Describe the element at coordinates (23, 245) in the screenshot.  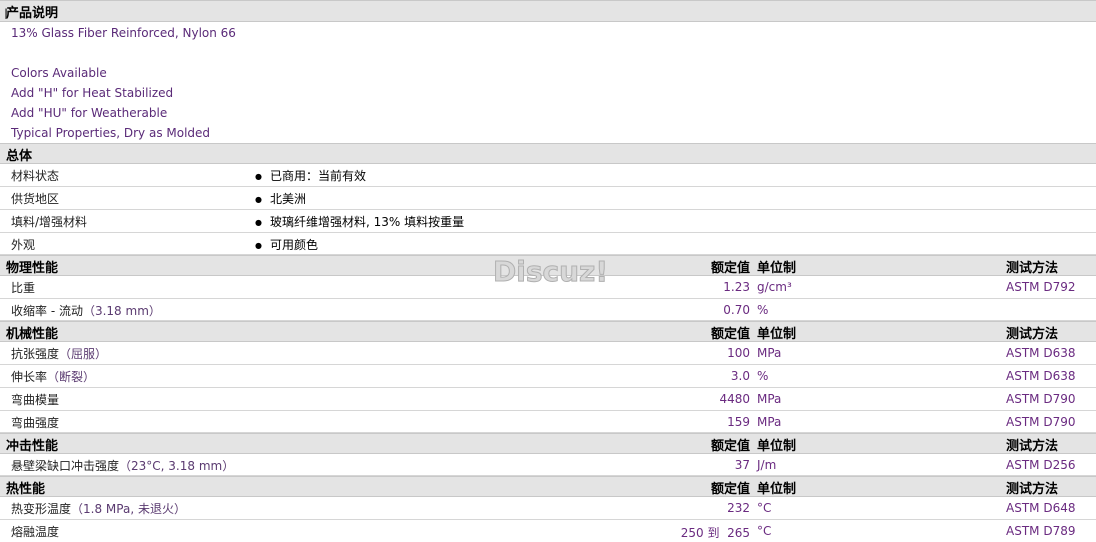
I see `row-label: 外观` at that location.